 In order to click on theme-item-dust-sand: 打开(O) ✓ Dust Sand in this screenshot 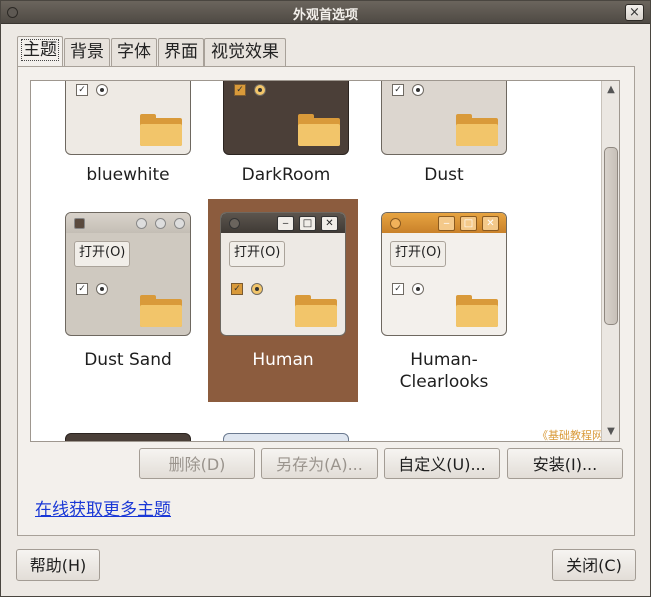, I will do `click(128, 300)`.